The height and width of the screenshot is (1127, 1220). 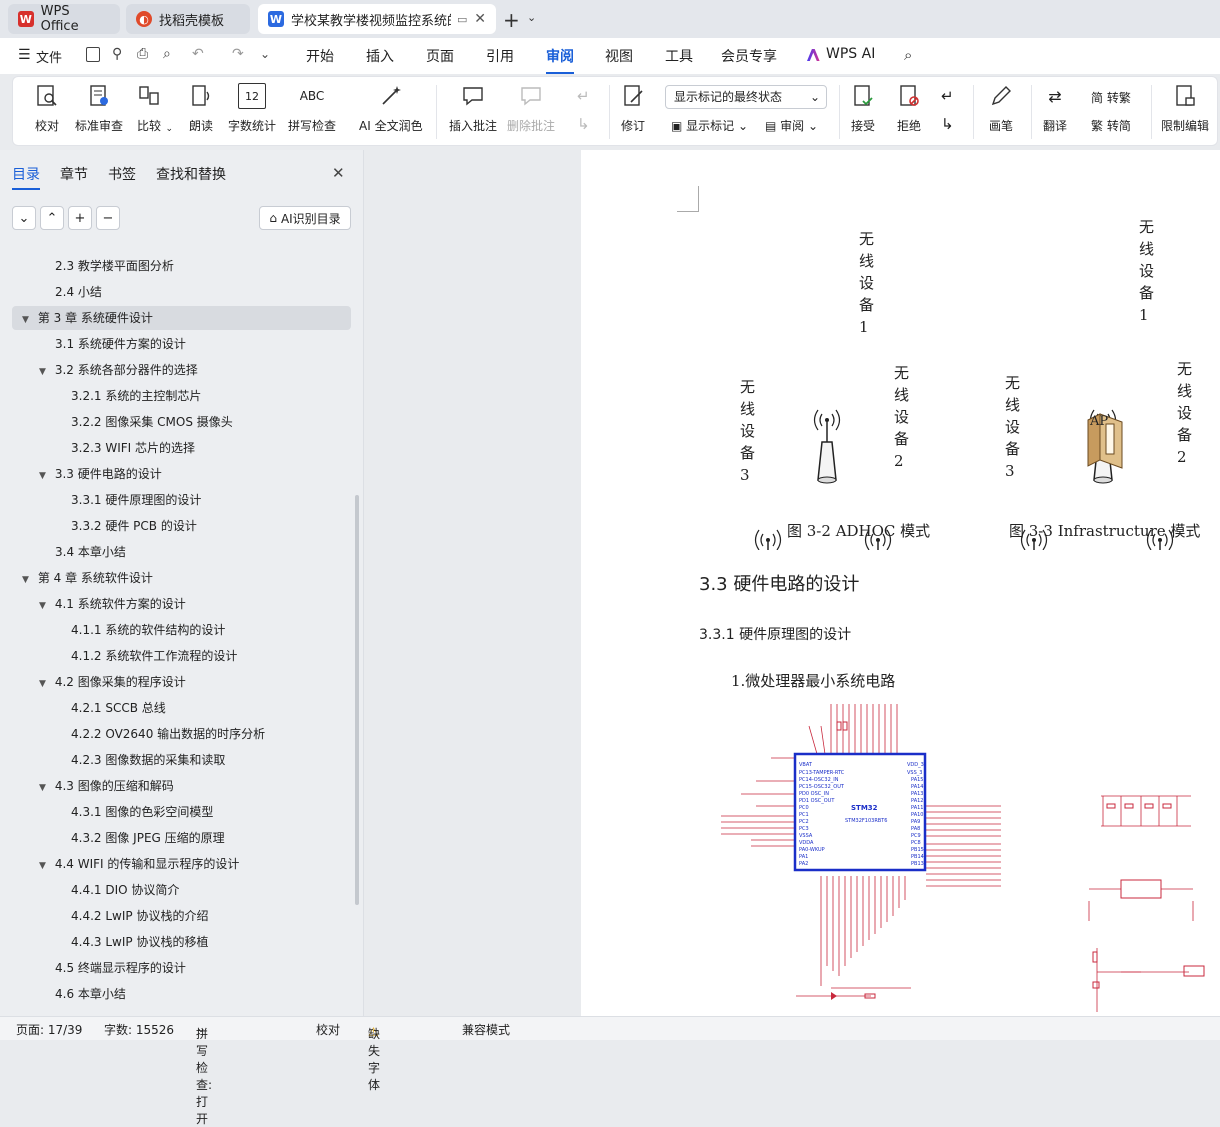 I want to click on remove-heading-icon: −, so click(x=108, y=218).